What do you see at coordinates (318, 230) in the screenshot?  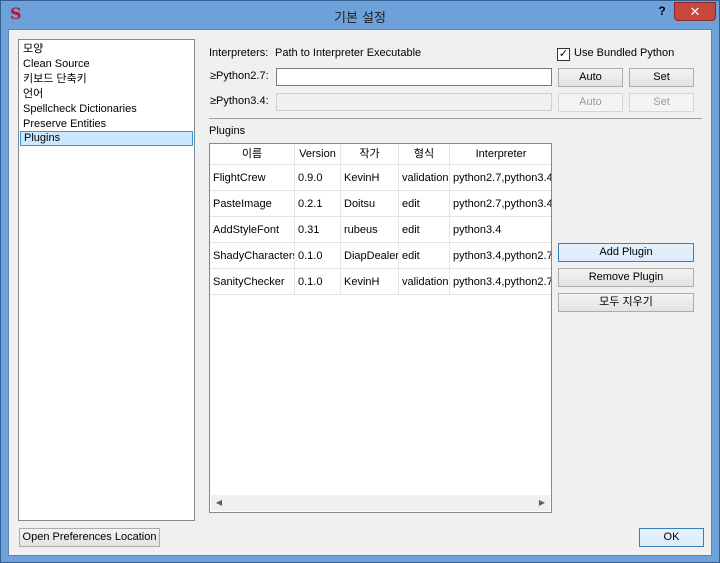 I see `table-cell-version: 0.31` at bounding box center [318, 230].